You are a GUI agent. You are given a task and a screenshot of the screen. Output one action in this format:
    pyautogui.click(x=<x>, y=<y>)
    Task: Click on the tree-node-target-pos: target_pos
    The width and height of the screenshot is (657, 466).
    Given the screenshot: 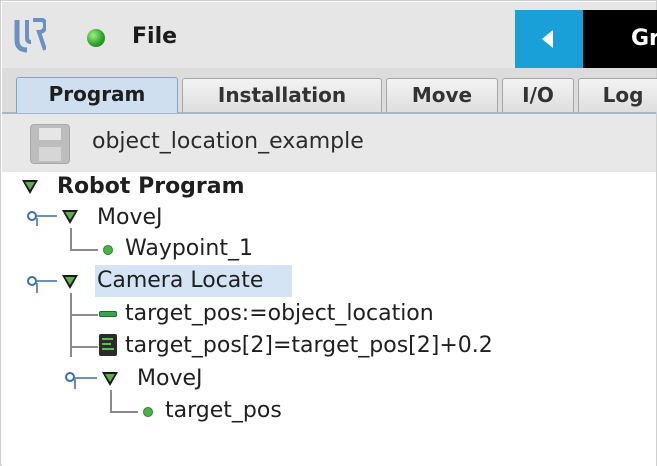 What is the action you would take?
    pyautogui.click(x=223, y=410)
    